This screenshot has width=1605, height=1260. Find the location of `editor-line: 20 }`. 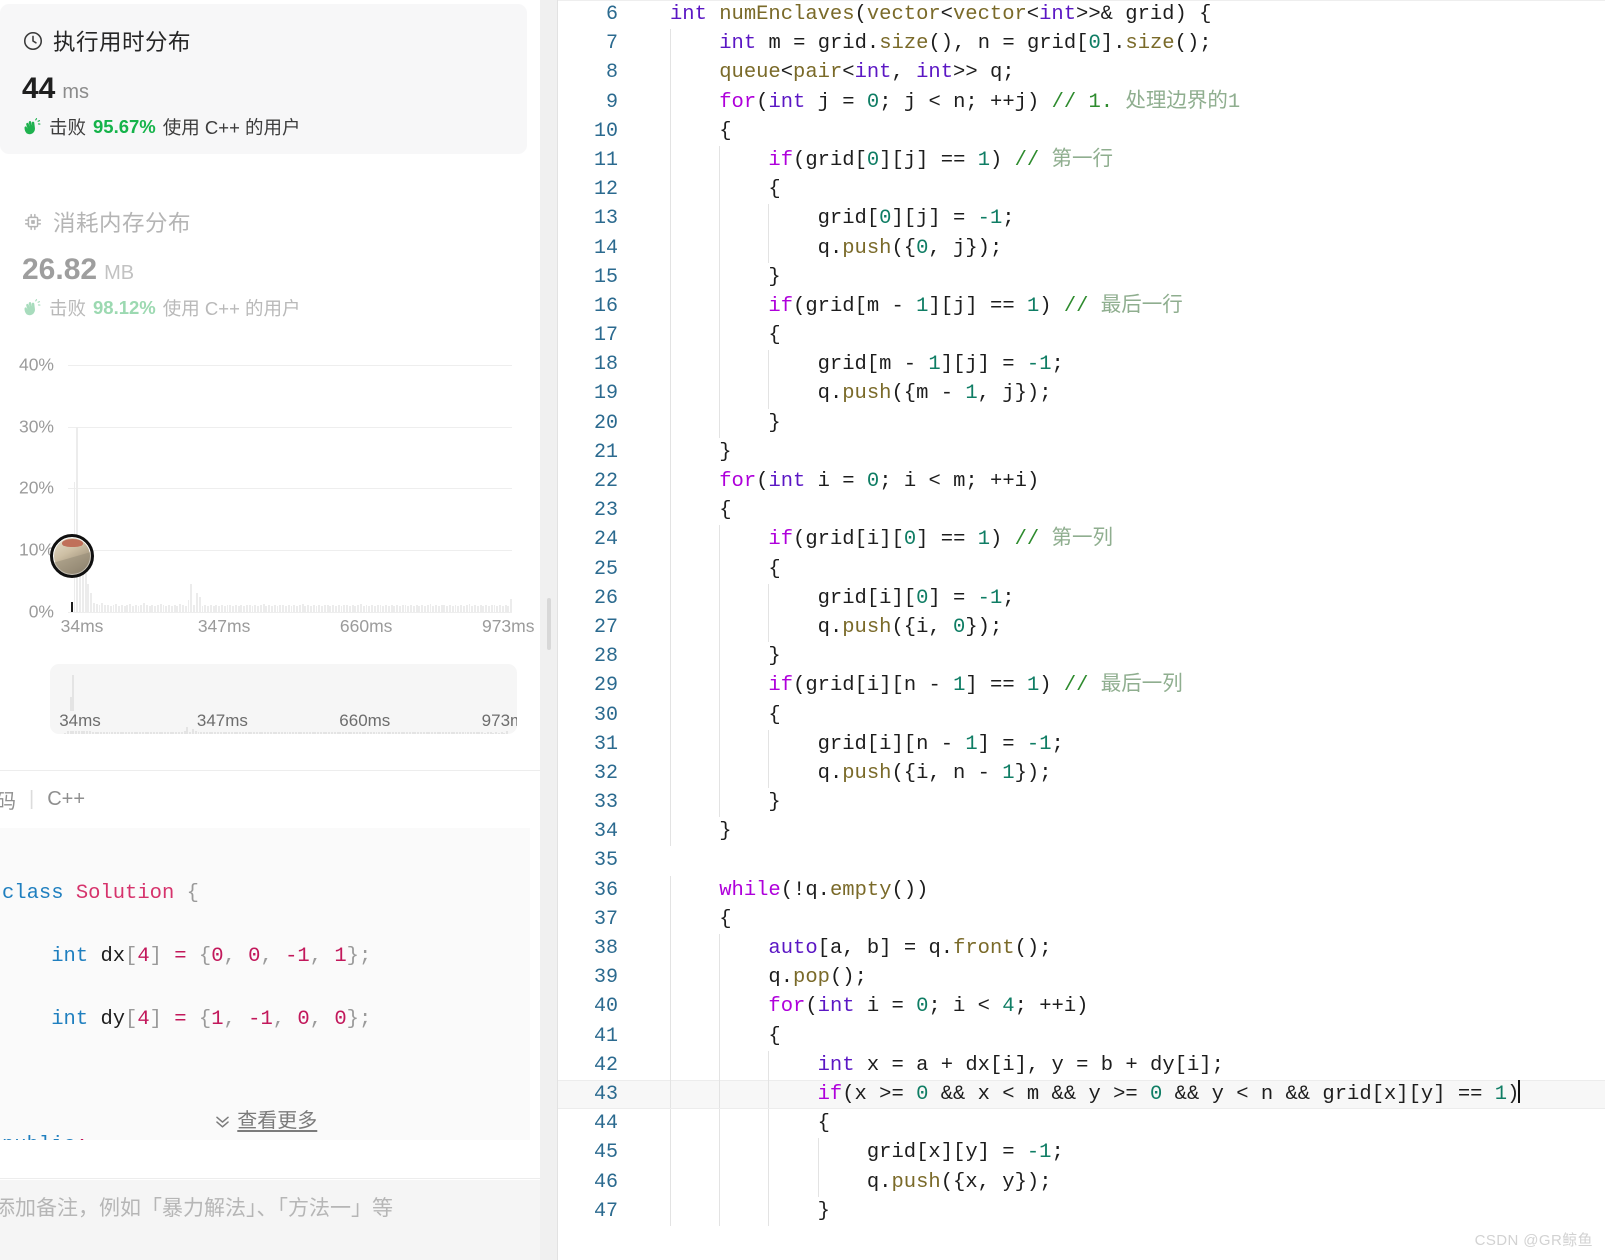

editor-line: 20 } is located at coordinates (1081, 423).